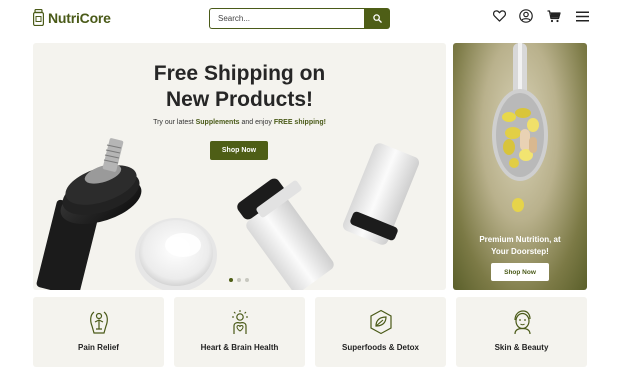 This screenshot has height=387, width=619. I want to click on category-card-pain-relief: Pain Relief, so click(98, 332).